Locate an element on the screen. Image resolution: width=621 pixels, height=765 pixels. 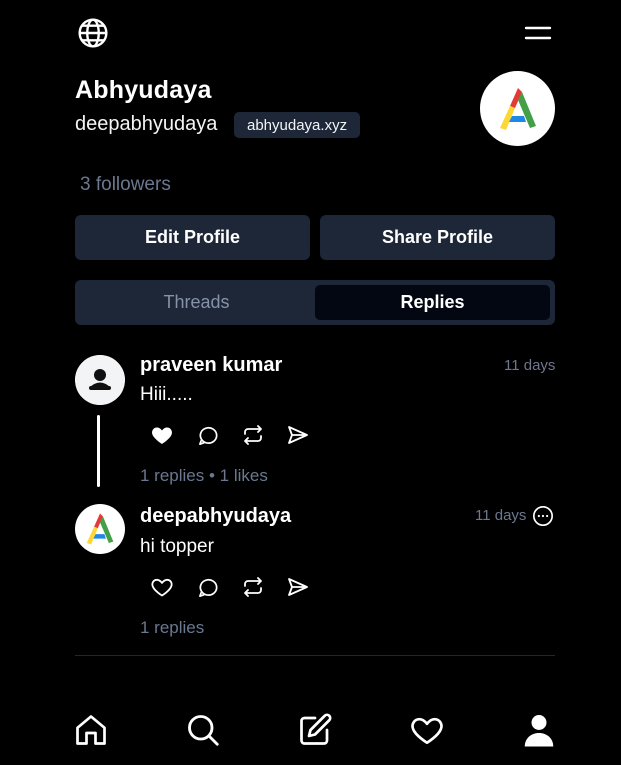
domain-badge: abhyudaya.xyz is located at coordinates (297, 125).